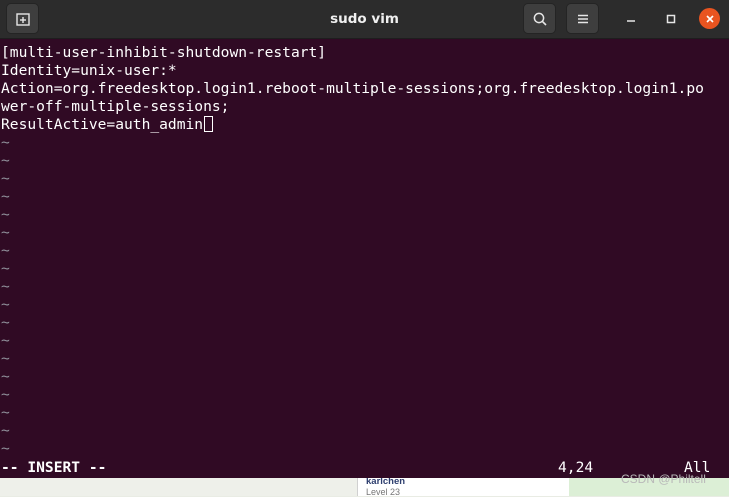 The image size is (729, 497). I want to click on search-button, so click(539, 18).